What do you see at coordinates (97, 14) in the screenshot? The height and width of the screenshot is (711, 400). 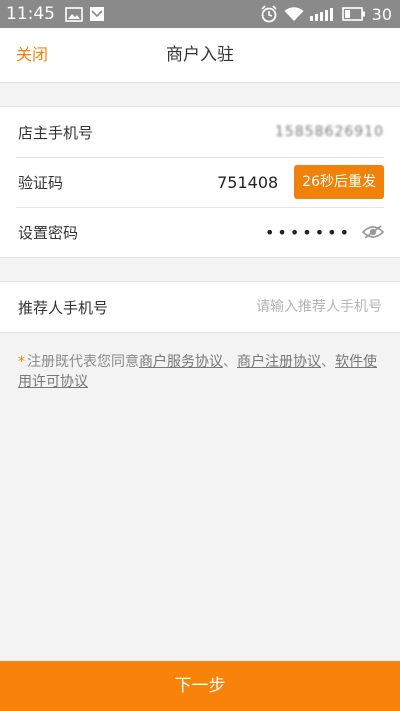 I see `mail-icon` at bounding box center [97, 14].